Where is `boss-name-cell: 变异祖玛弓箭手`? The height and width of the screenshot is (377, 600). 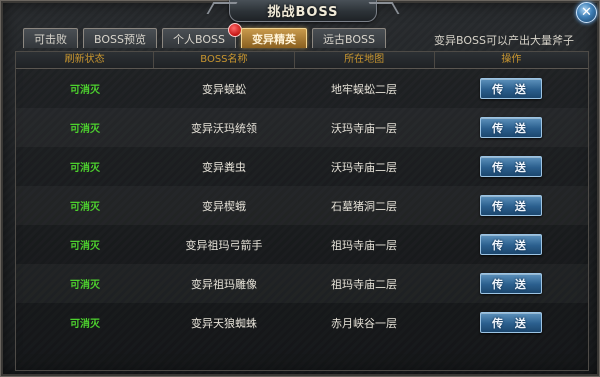 boss-name-cell: 变异祖玛弓箭手 is located at coordinates (224, 245).